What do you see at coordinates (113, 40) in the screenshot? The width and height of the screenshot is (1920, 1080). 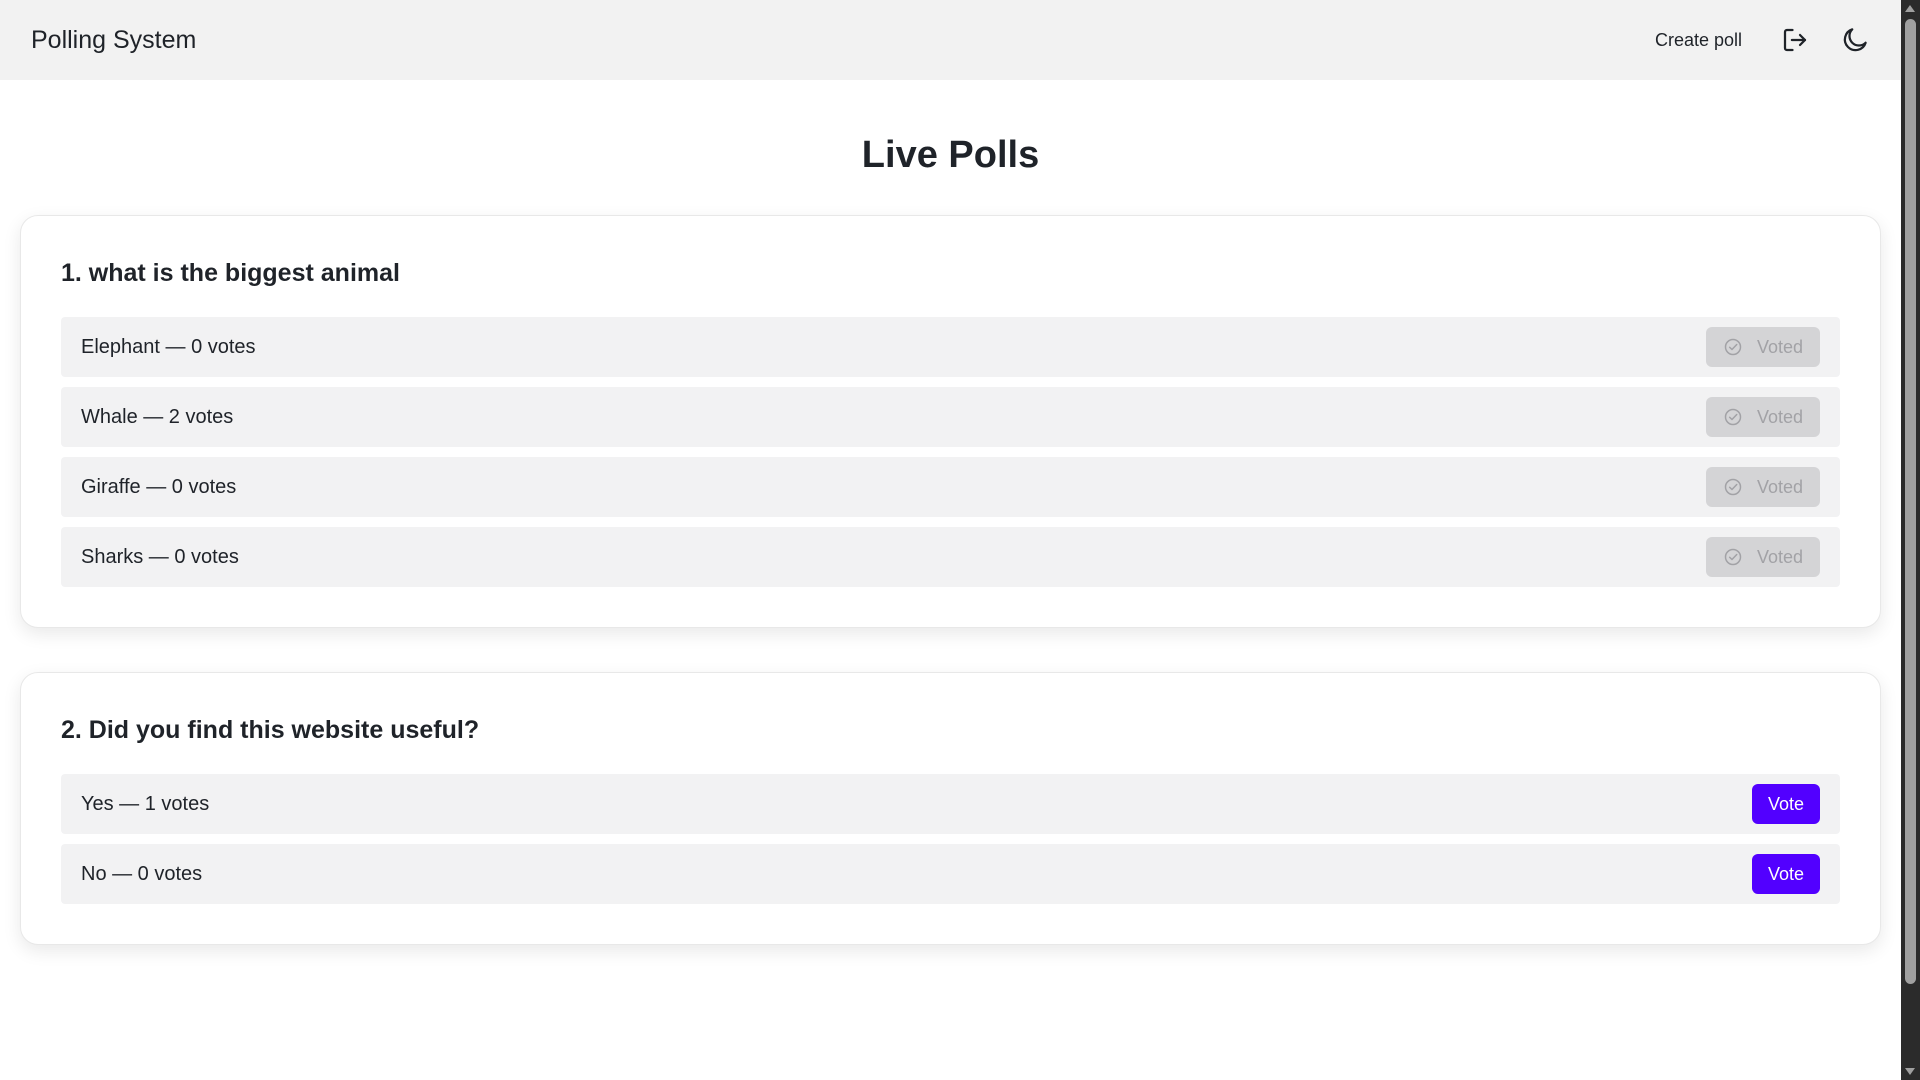 I see `app-title: Polling System` at bounding box center [113, 40].